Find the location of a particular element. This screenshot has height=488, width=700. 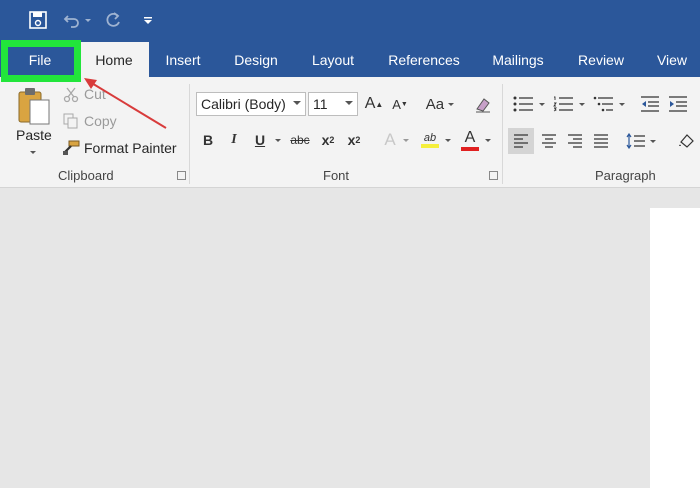

annotation-arrow is located at coordinates (125, 103).